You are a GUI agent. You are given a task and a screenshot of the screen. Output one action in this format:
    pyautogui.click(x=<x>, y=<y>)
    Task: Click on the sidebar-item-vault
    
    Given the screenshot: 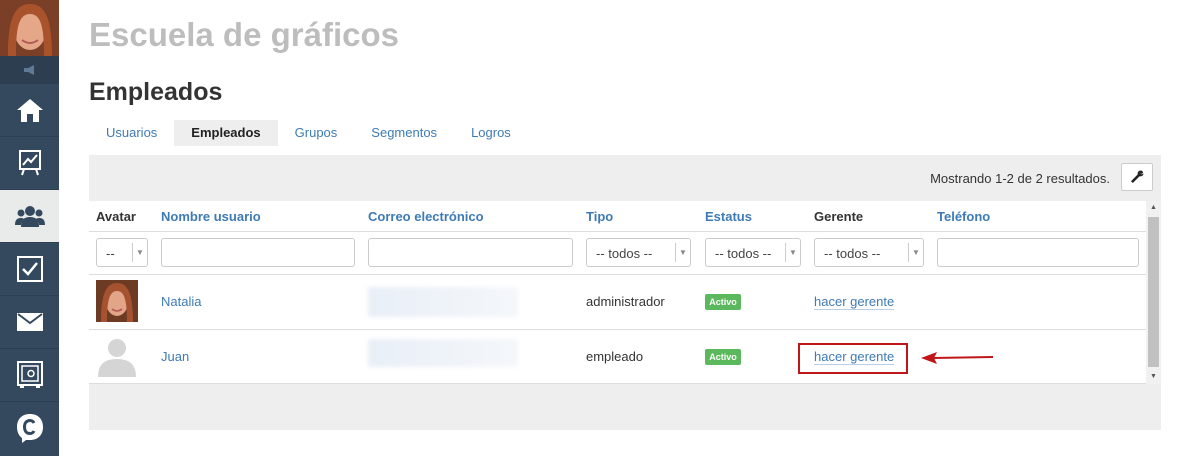 What is the action you would take?
    pyautogui.click(x=29, y=374)
    